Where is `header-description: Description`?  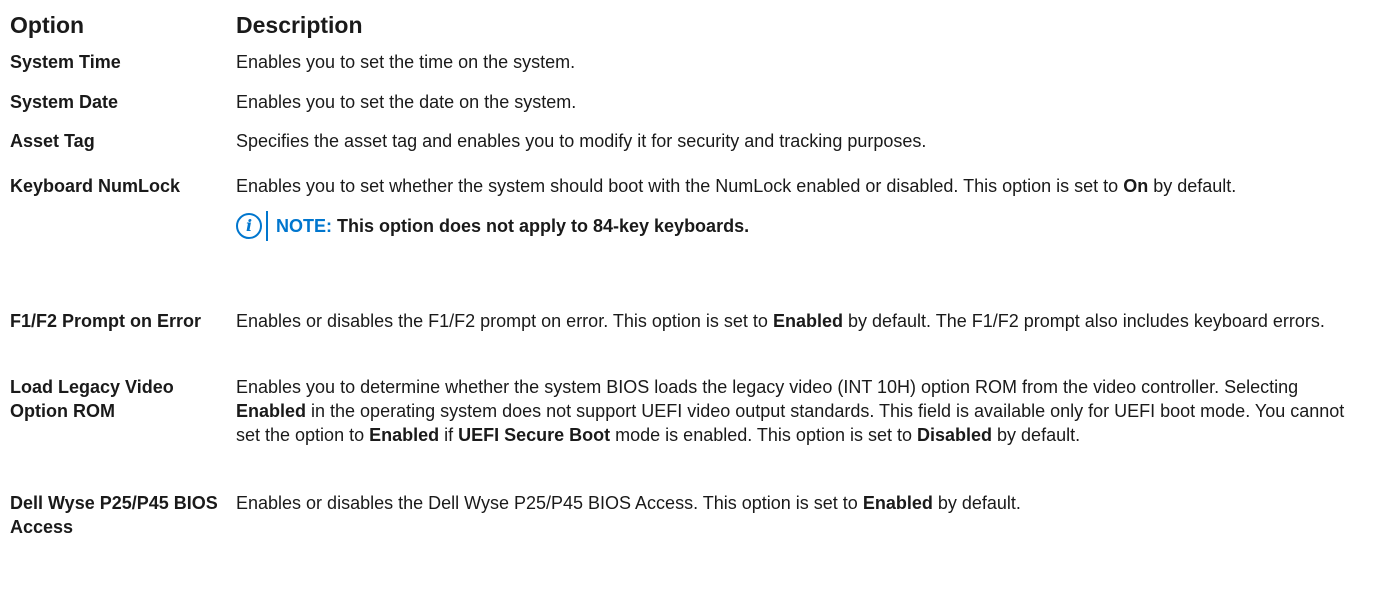
header-description: Description is located at coordinates (299, 25).